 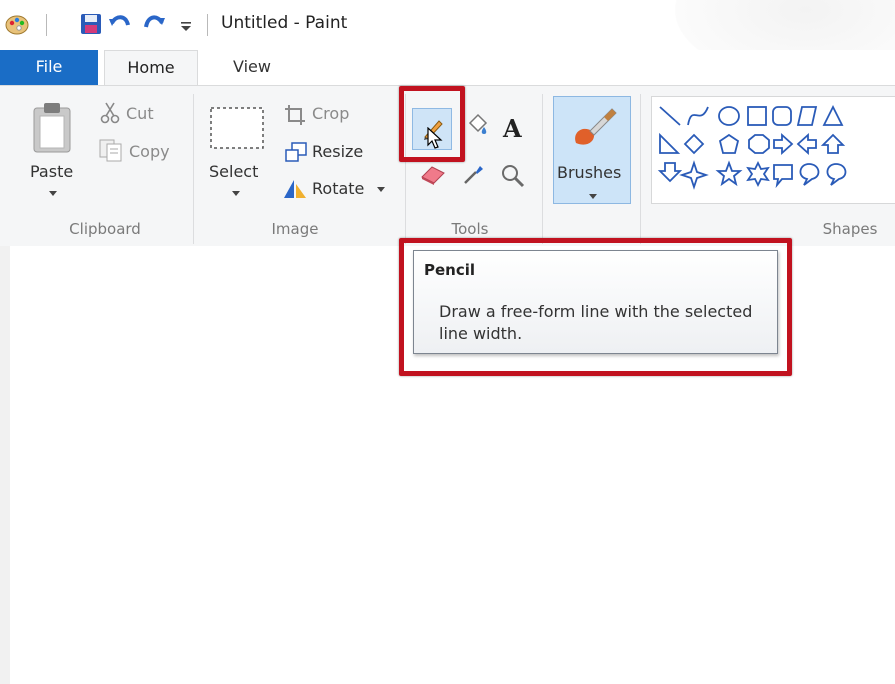 What do you see at coordinates (474, 176) in the screenshot?
I see `color-picker-icon` at bounding box center [474, 176].